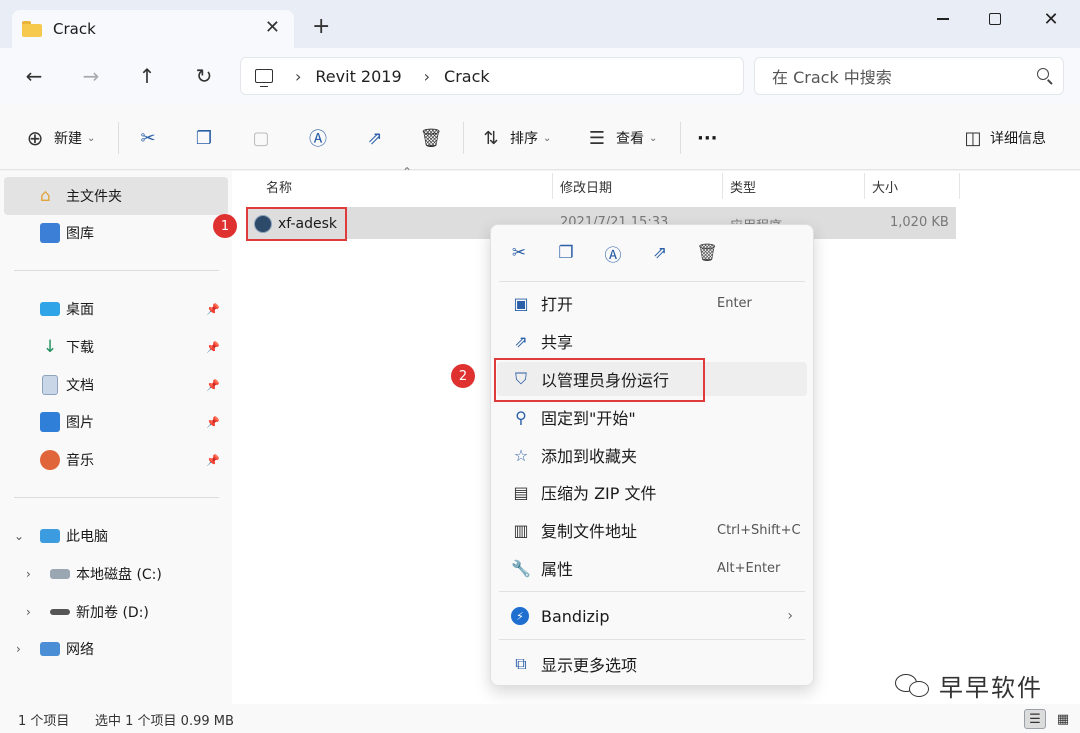  Describe the element at coordinates (575, 616) in the screenshot. I see `menu-item-label: Bandizip` at that location.